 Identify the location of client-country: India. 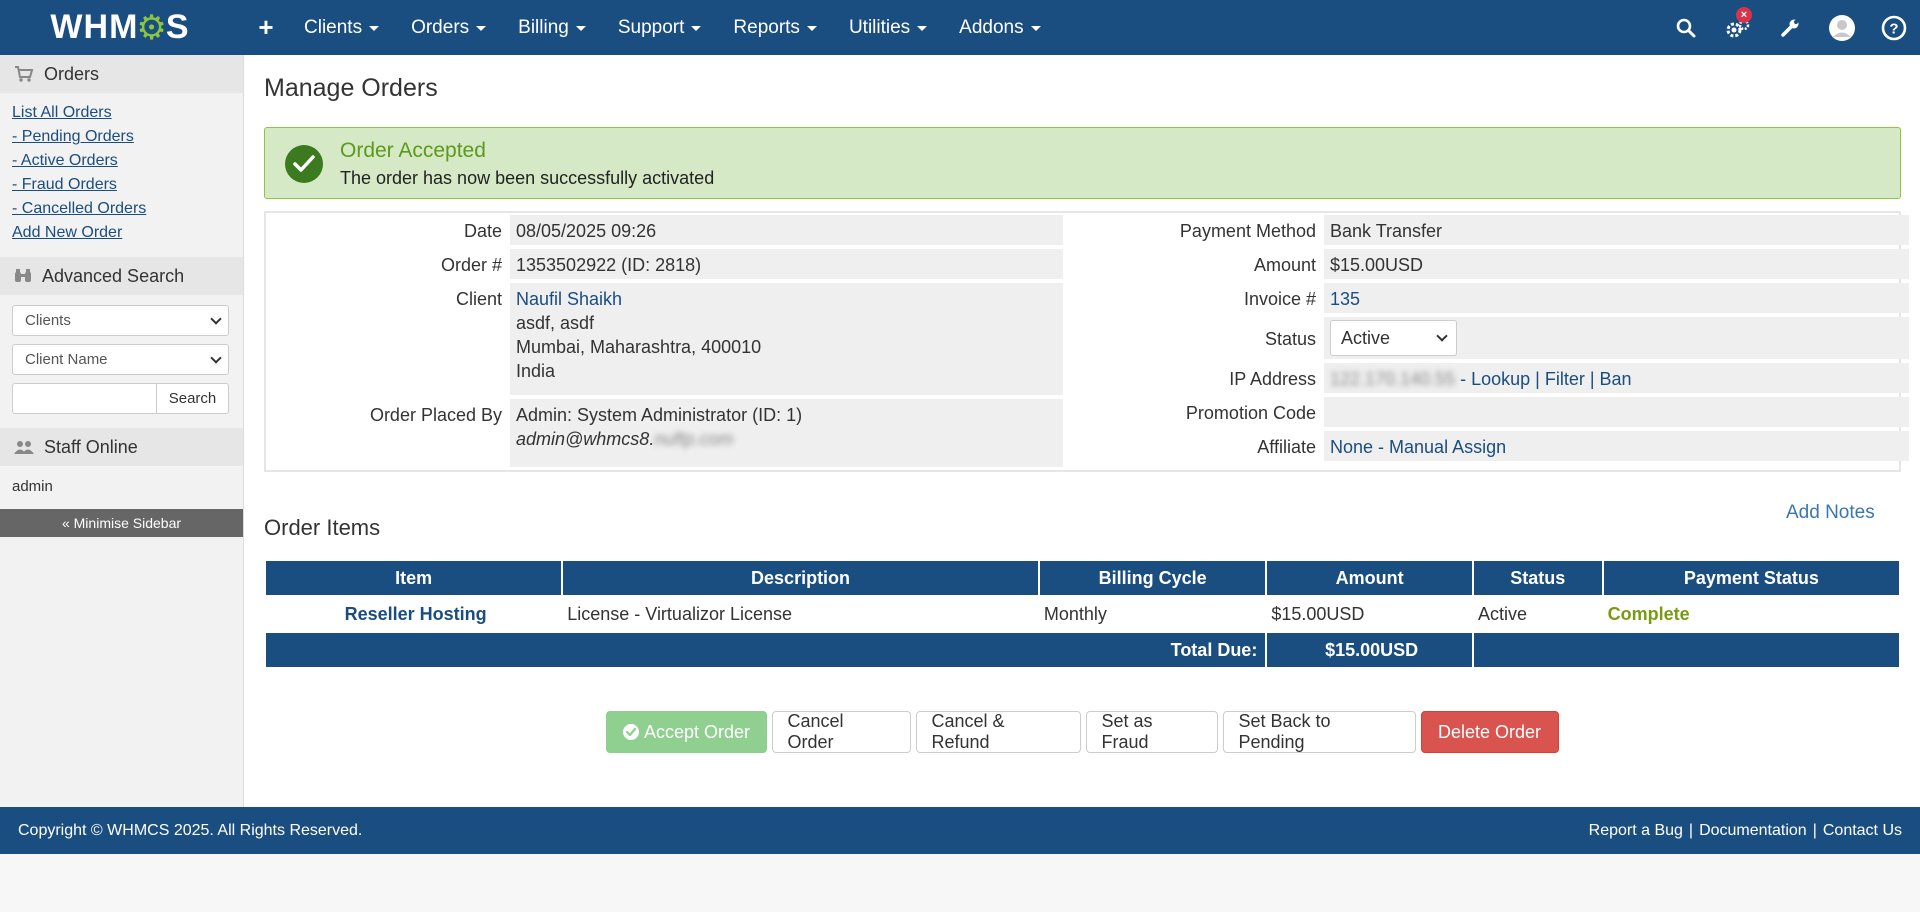
(536, 371).